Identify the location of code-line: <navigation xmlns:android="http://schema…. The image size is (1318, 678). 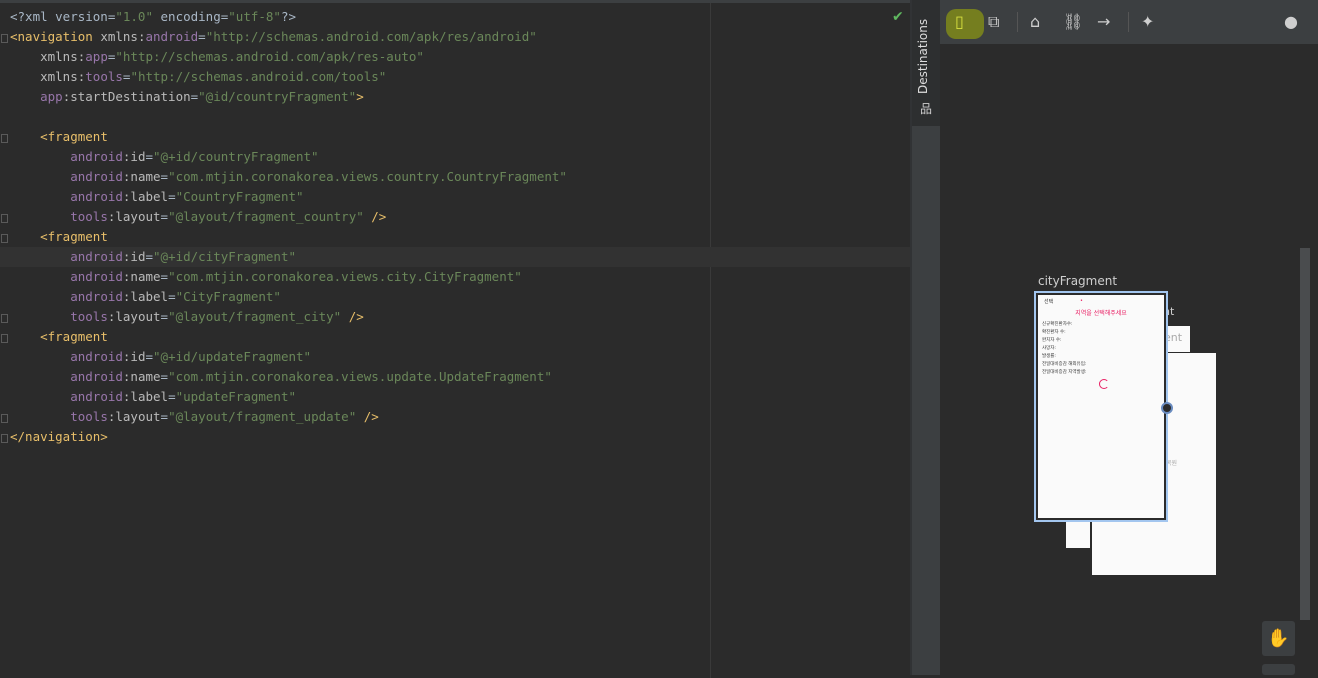
(460, 37).